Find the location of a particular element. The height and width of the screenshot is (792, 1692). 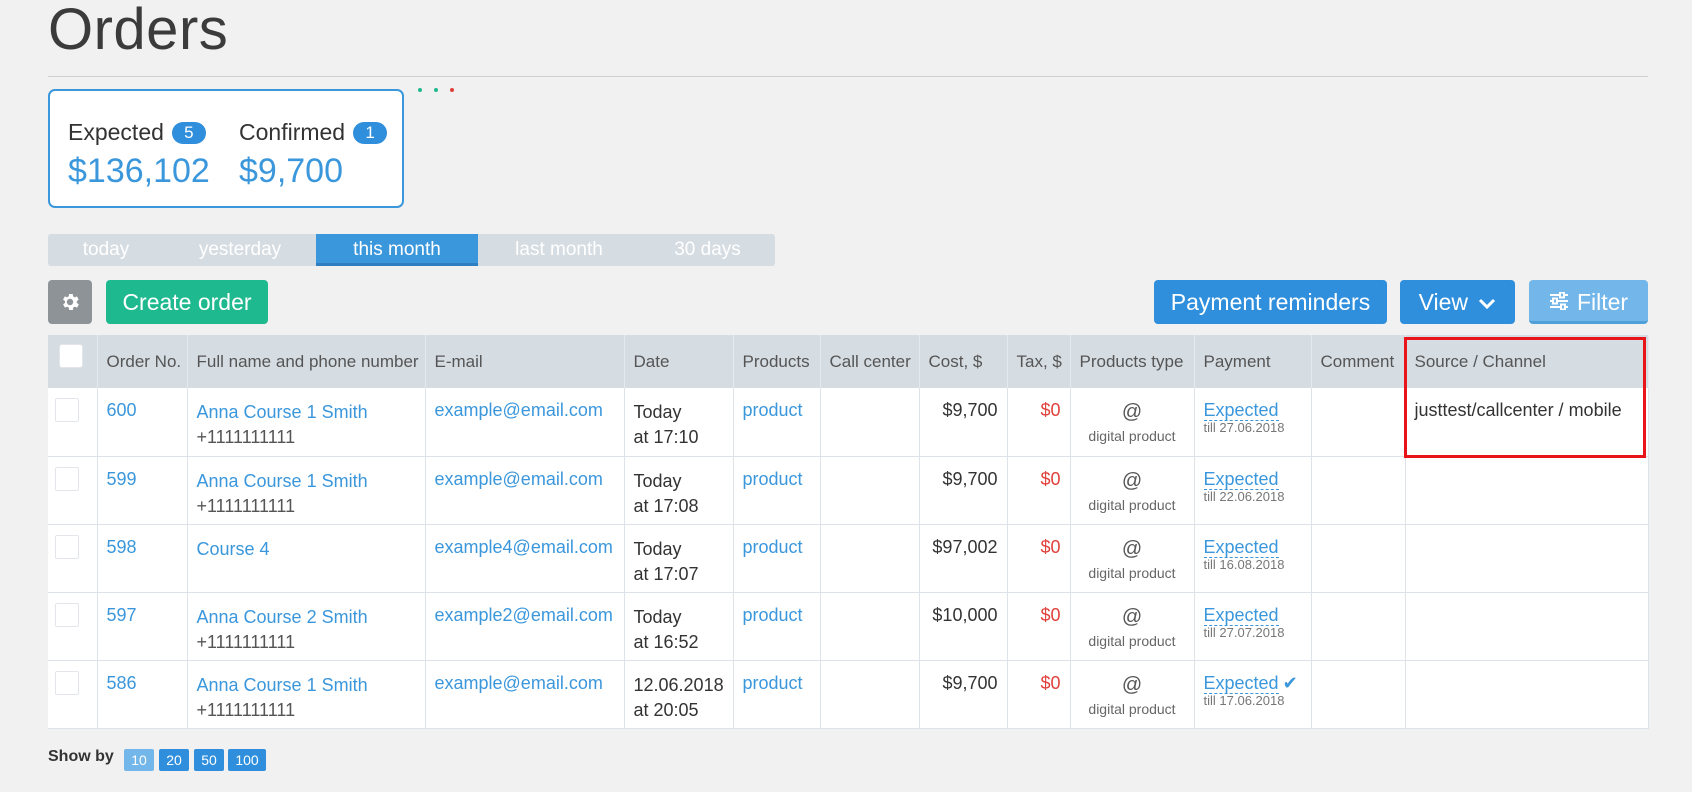

payment-cell: Expected till 22.06.2018 is located at coordinates (1253, 490).